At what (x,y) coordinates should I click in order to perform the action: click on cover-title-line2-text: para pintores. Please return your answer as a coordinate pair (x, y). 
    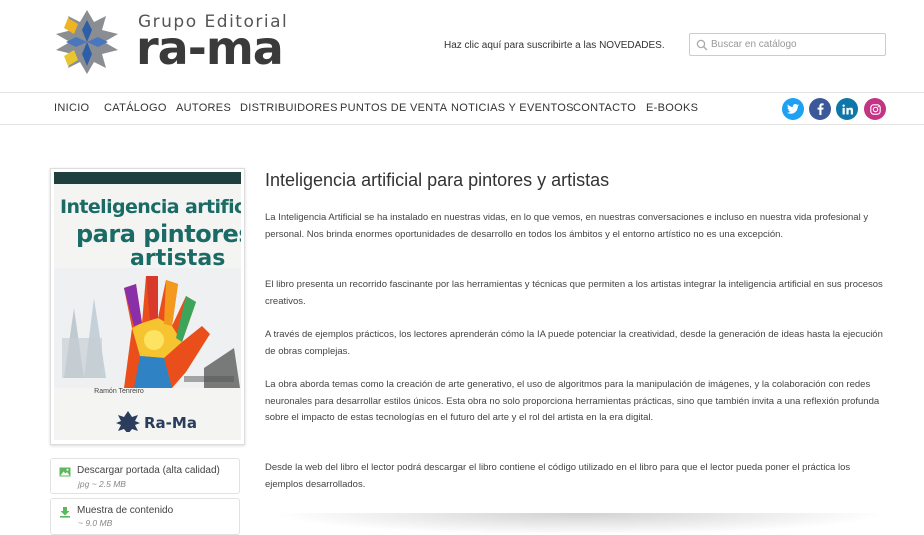
    Looking at the image, I should click on (158, 234).